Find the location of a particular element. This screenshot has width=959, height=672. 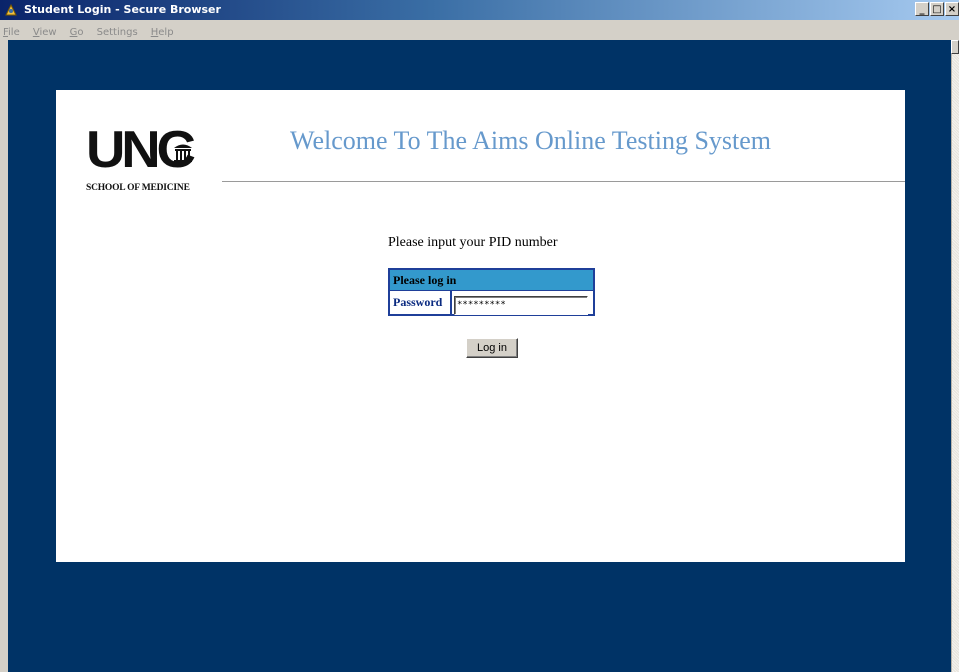

login-header: Please log in is located at coordinates (491, 280).